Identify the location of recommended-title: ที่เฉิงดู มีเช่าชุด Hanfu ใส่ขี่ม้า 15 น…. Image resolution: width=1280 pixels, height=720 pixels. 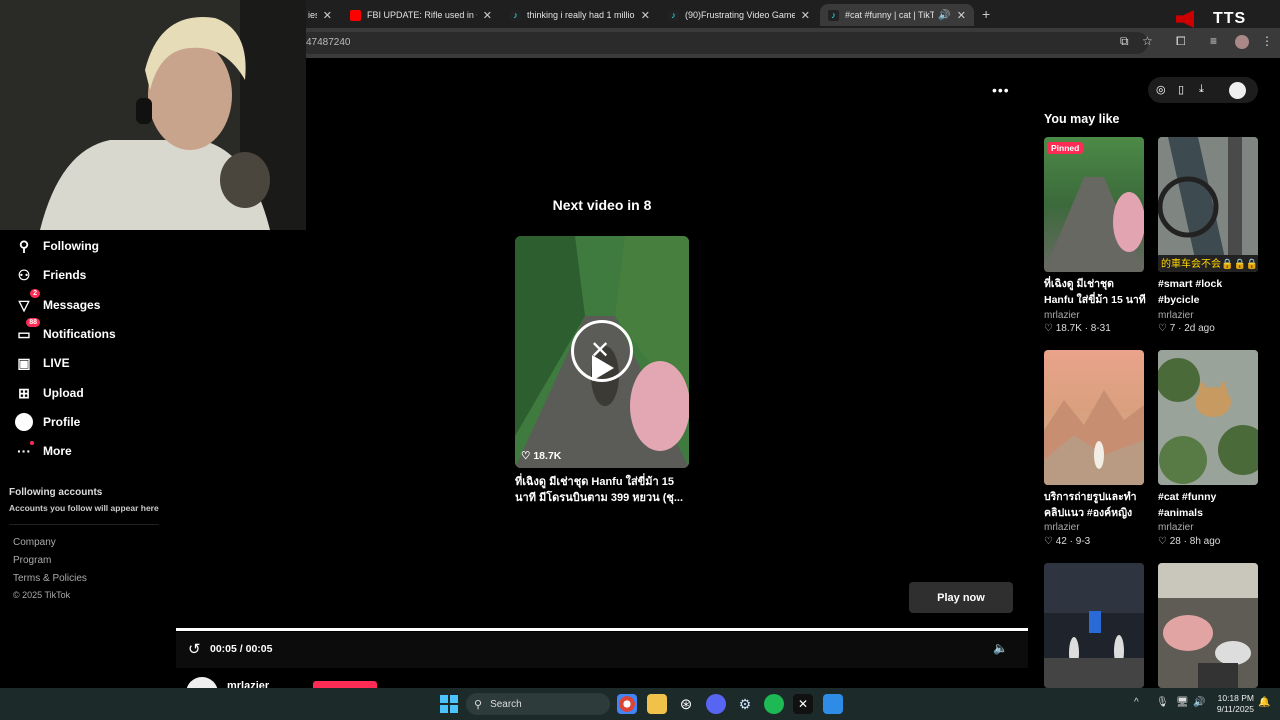
(1095, 292).